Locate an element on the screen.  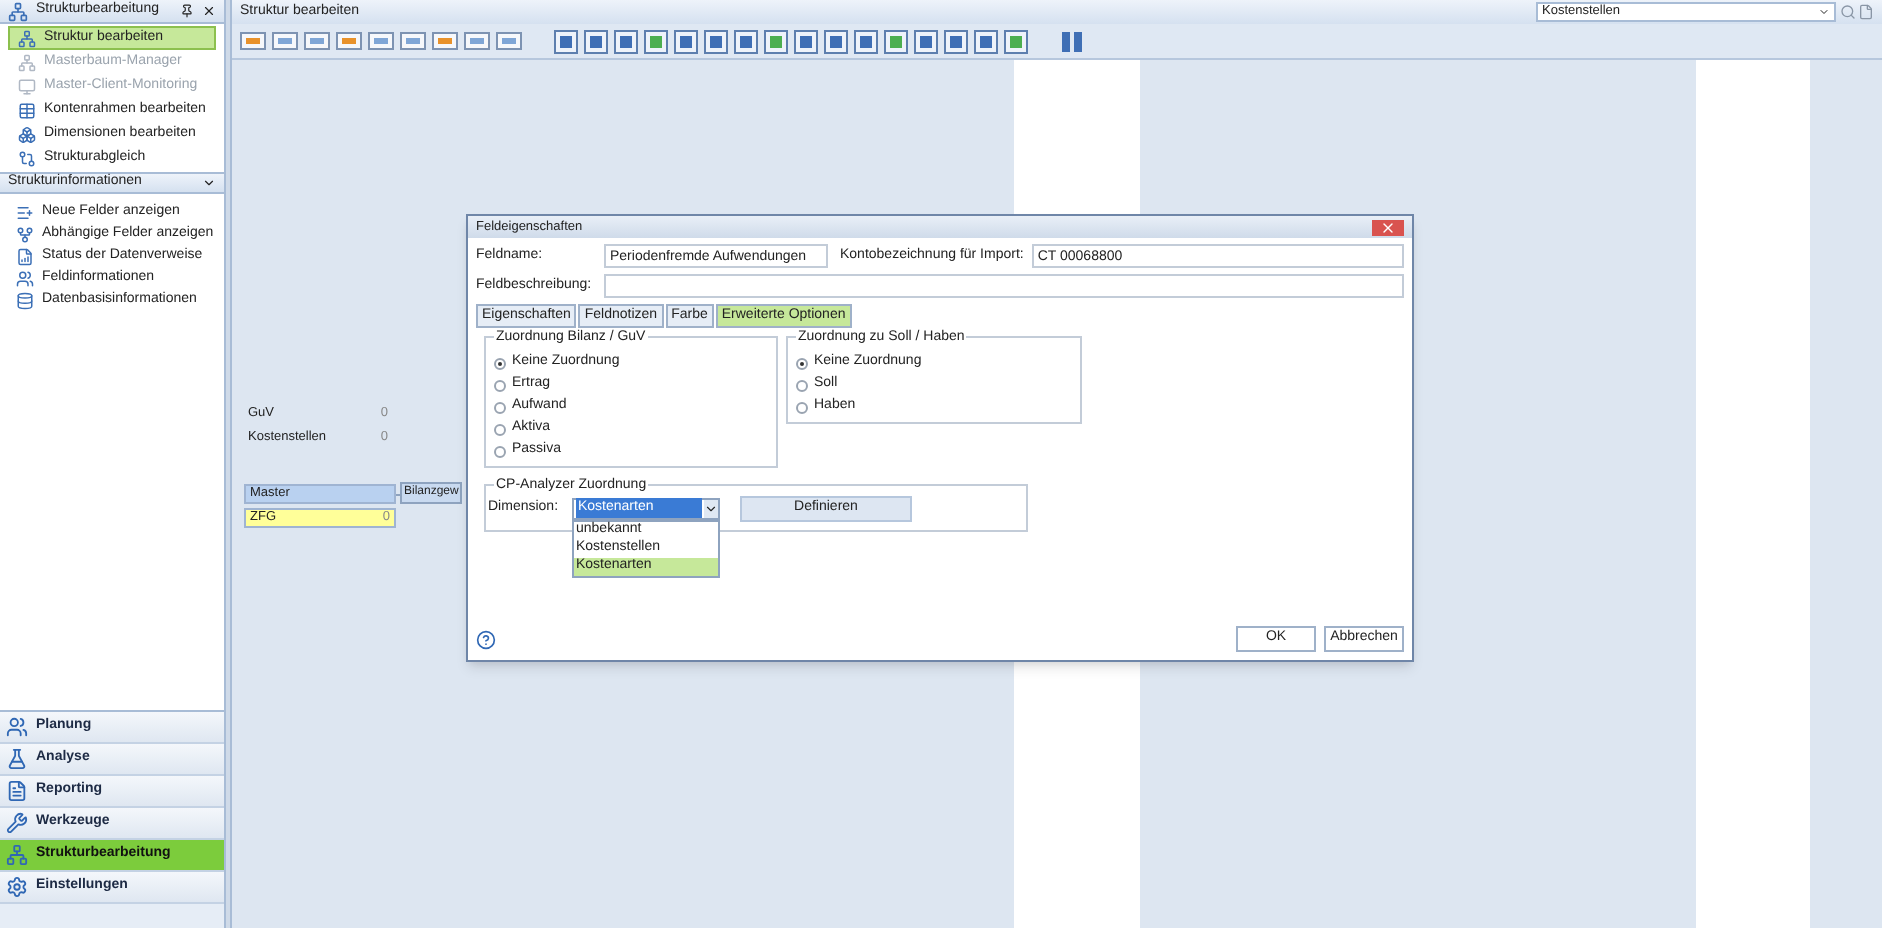
close-icon is located at coordinates (209, 11).